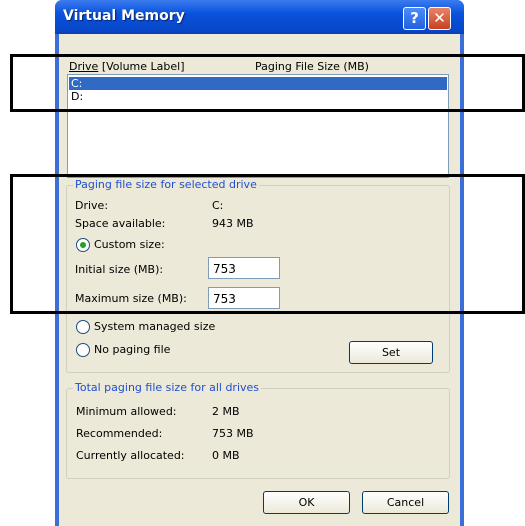 Image resolution: width=525 pixels, height=526 pixels. I want to click on help-icon: ?, so click(414, 18).